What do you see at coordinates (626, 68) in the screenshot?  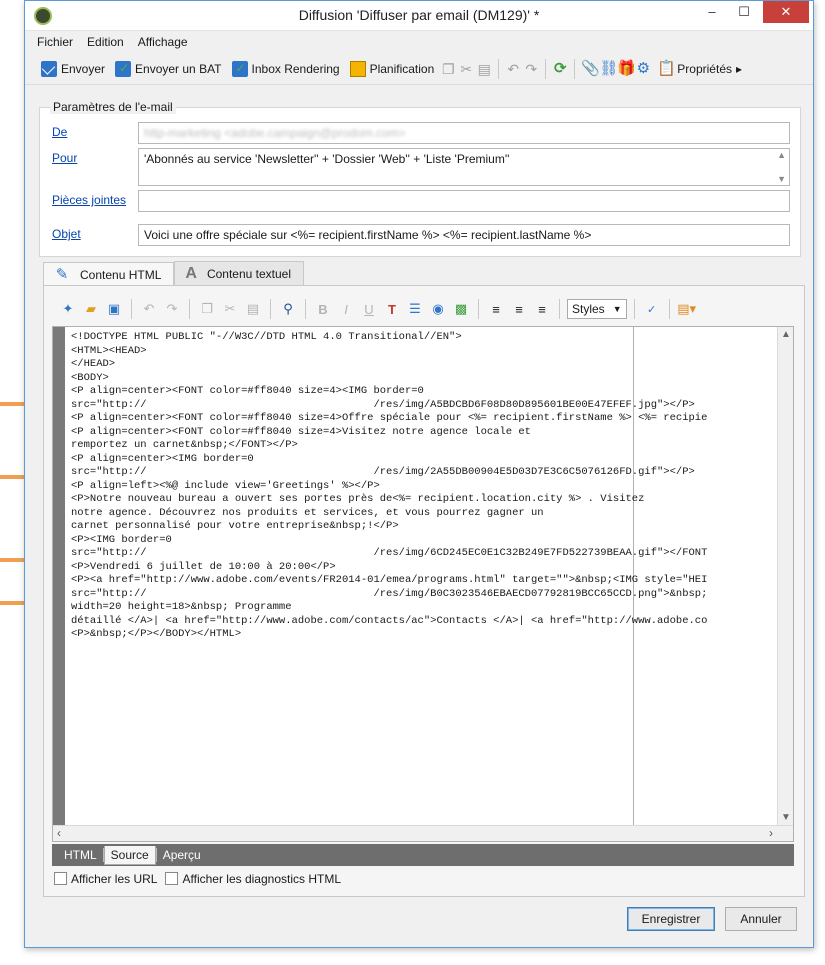 I see `gift-icon: 🎁` at bounding box center [626, 68].